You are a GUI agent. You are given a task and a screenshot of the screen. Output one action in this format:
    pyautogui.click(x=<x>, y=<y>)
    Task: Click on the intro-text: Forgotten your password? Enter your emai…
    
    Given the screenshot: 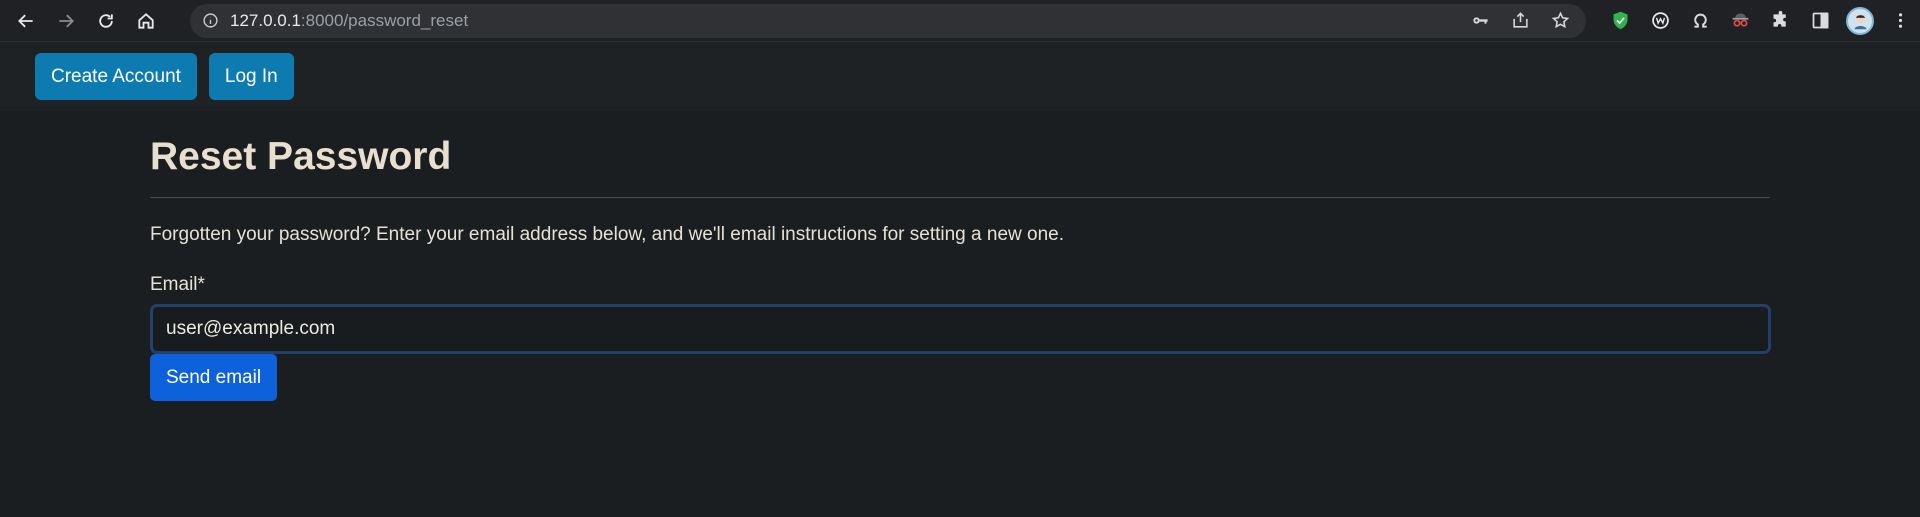 What is the action you would take?
    pyautogui.click(x=607, y=234)
    